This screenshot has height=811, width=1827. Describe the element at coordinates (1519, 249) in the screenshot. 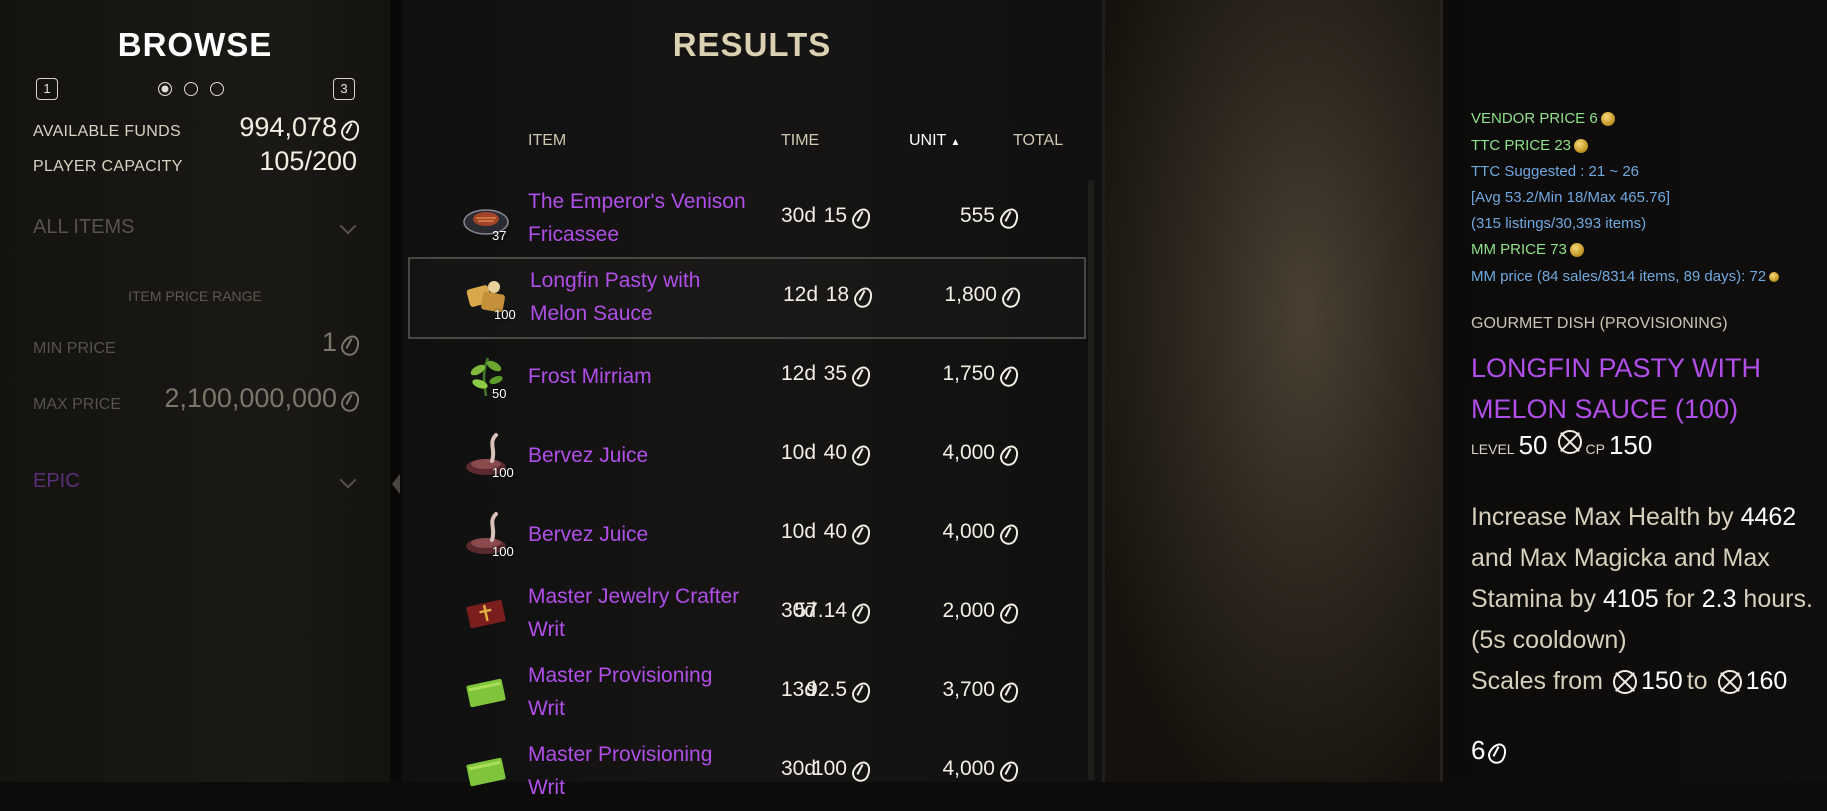

I see `mm-price-text: MM PRICE 73` at that location.